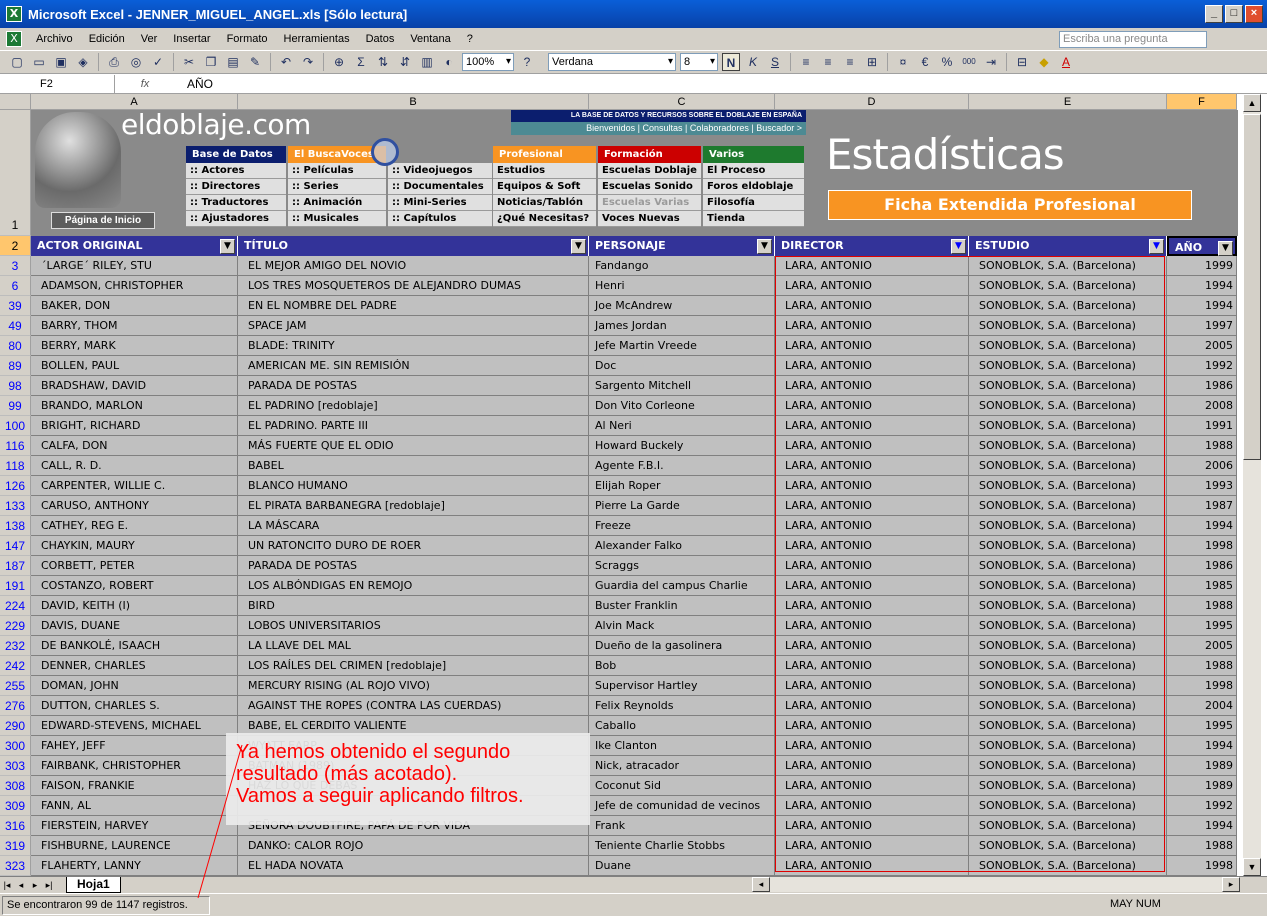  Describe the element at coordinates (649, 203) in the screenshot. I see `nav-link: Escuelas Varias` at that location.